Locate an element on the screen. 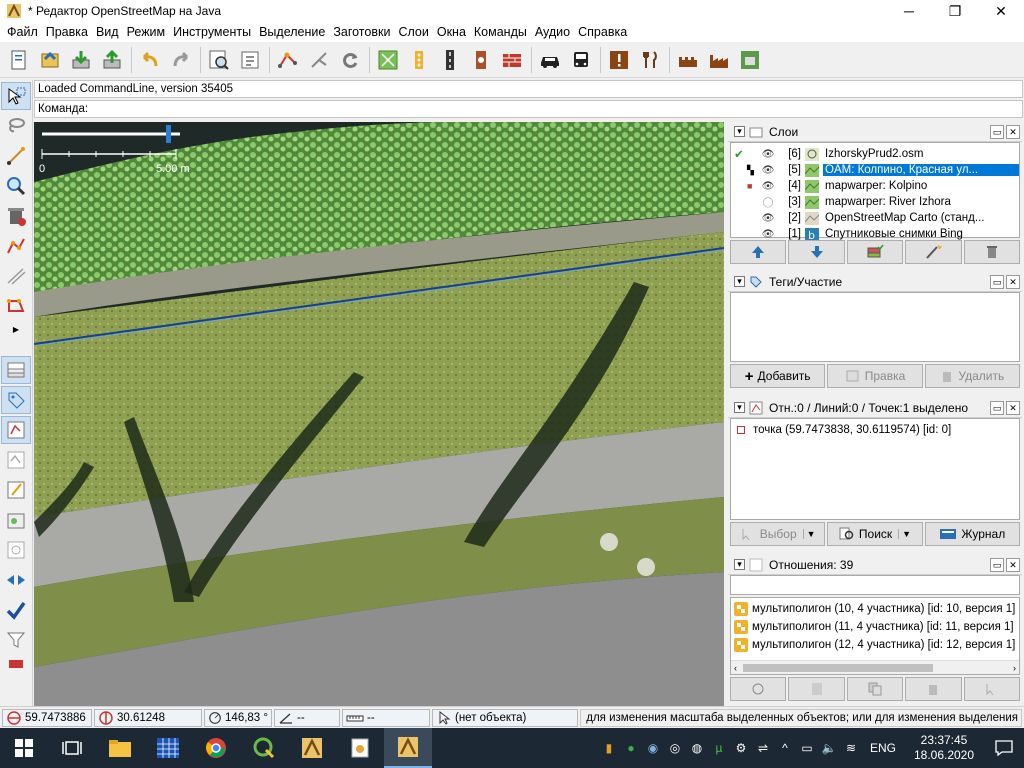 This screenshot has height=768, width=1024. history-button: Журнал is located at coordinates (972, 534).